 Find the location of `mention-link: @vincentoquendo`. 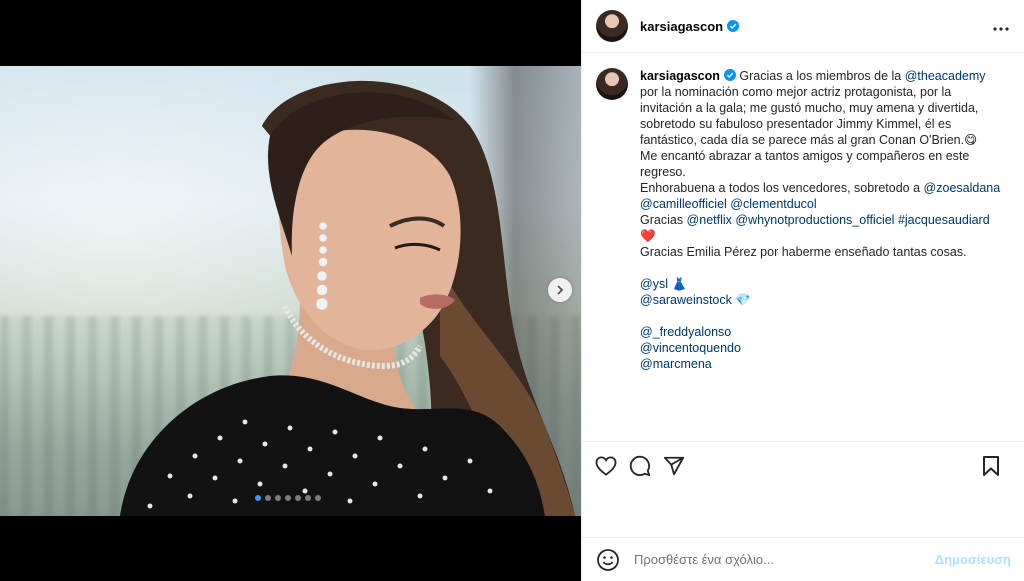

mention-link: @vincentoquendo is located at coordinates (822, 348).